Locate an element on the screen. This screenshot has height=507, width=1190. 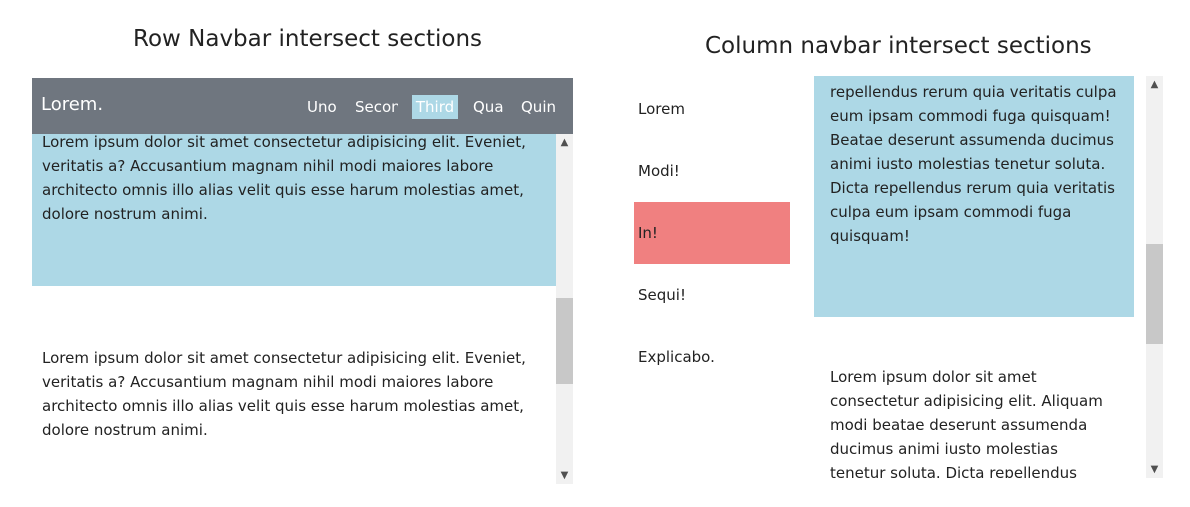
left-scrollbar-thumb is located at coordinates (564, 341).